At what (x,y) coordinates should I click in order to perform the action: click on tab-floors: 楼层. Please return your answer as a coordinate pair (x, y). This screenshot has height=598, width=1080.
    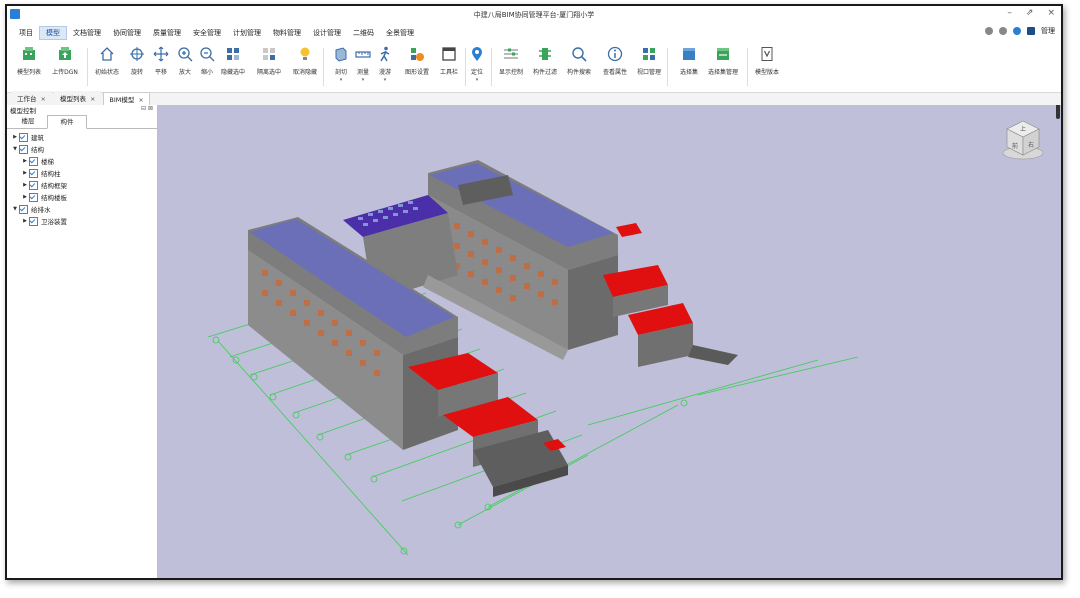
    Looking at the image, I should click on (28, 121).